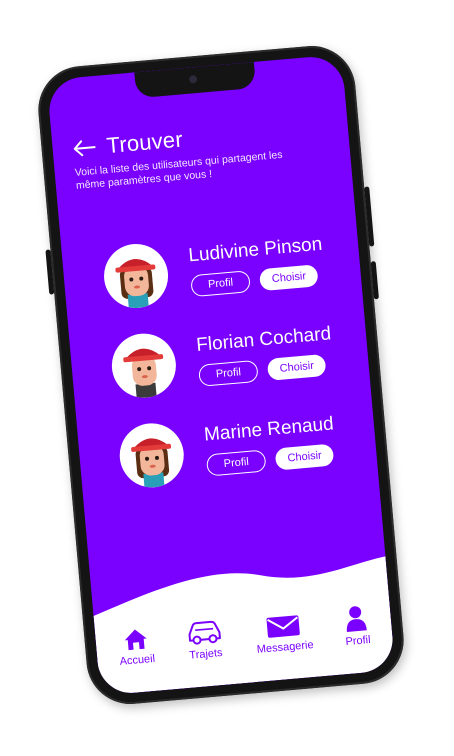 The width and height of the screenshot is (454, 756). What do you see at coordinates (269, 429) in the screenshot?
I see `user-name: Marine Renaud` at bounding box center [269, 429].